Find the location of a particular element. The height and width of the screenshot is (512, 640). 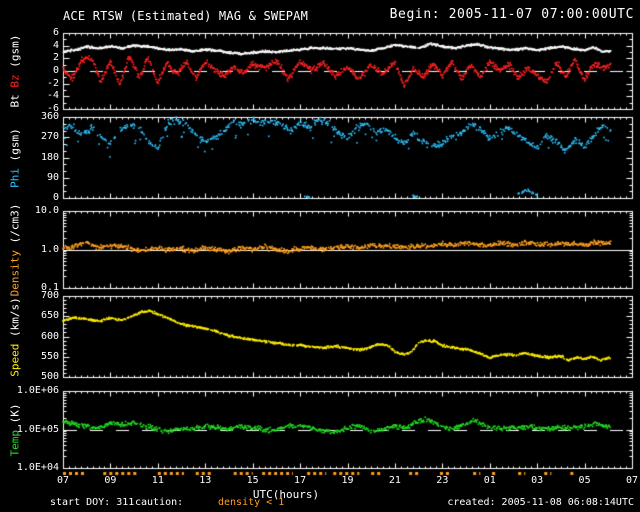

y-tick-label: 0 is located at coordinates (55, 197).